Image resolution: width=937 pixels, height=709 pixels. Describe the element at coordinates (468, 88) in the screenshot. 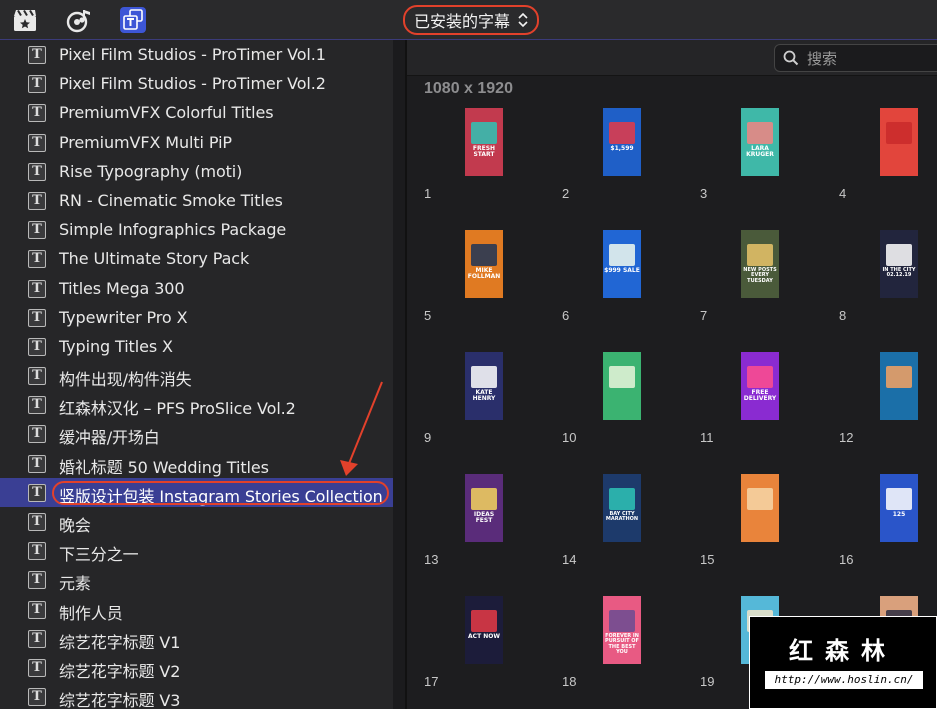

I see `resolution-label: 1080 x 1920` at that location.